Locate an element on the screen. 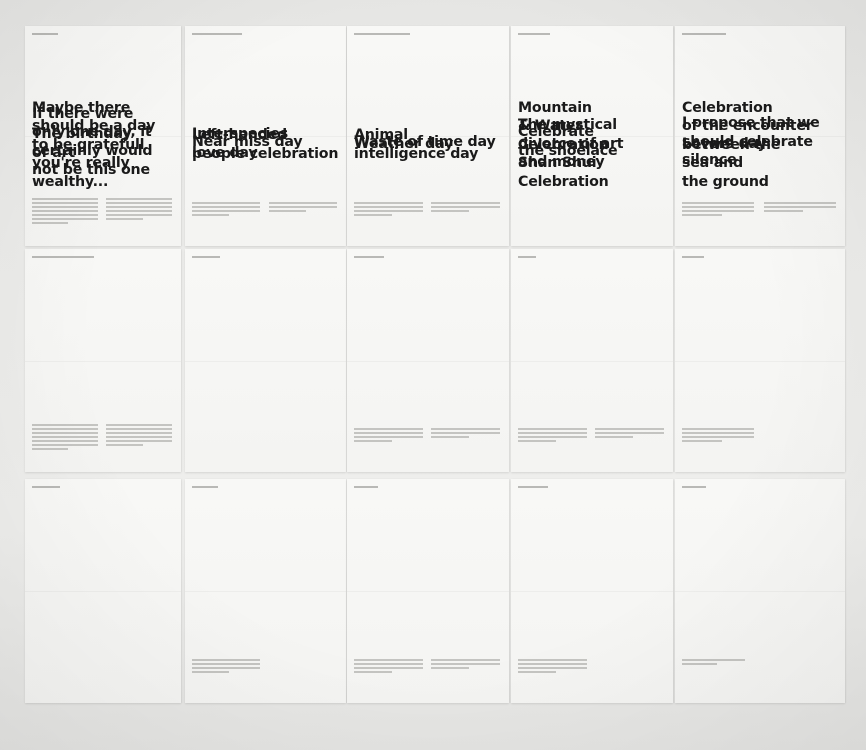 The width and height of the screenshot is (866, 750). poster-title: Near miss day is located at coordinates (247, 141).